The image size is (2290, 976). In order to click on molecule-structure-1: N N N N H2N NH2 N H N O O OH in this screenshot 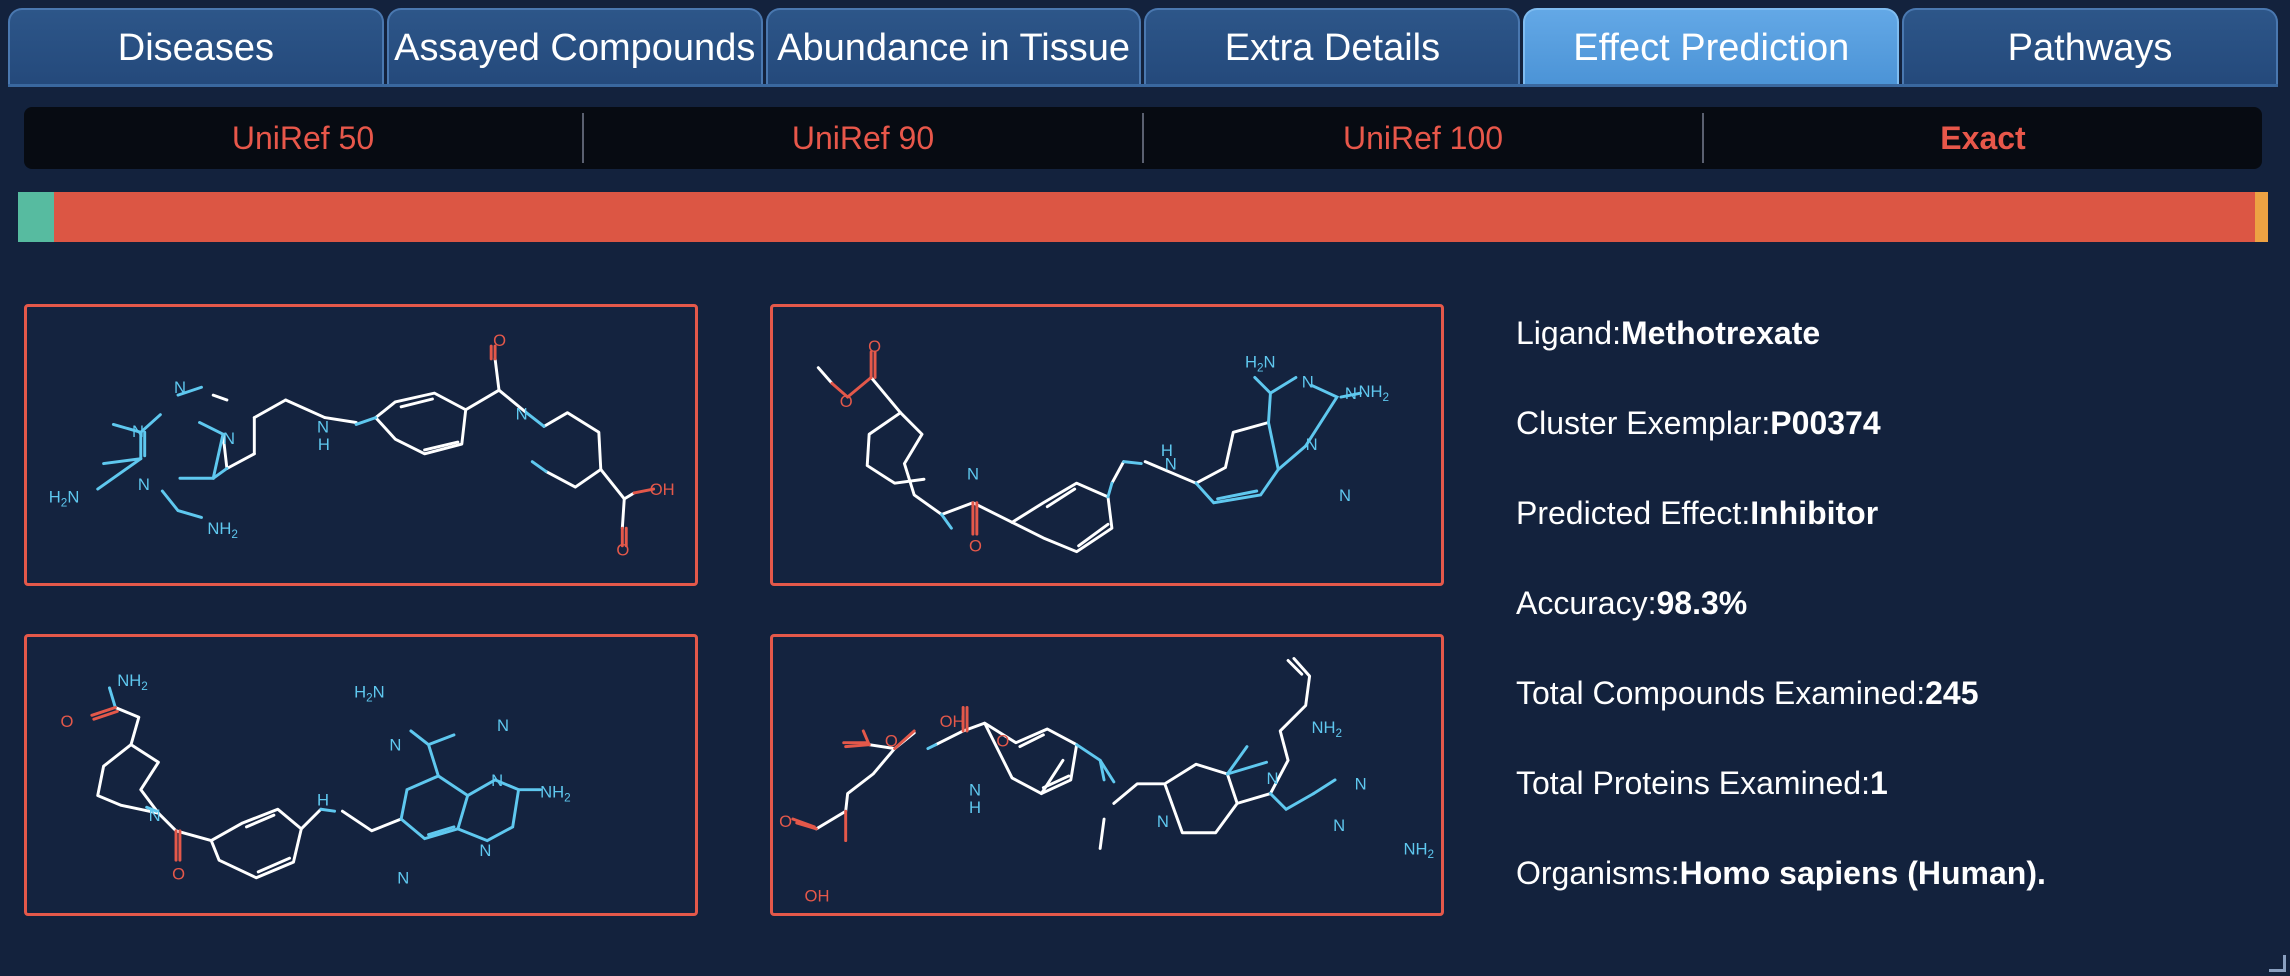, I will do `click(362, 445)`.